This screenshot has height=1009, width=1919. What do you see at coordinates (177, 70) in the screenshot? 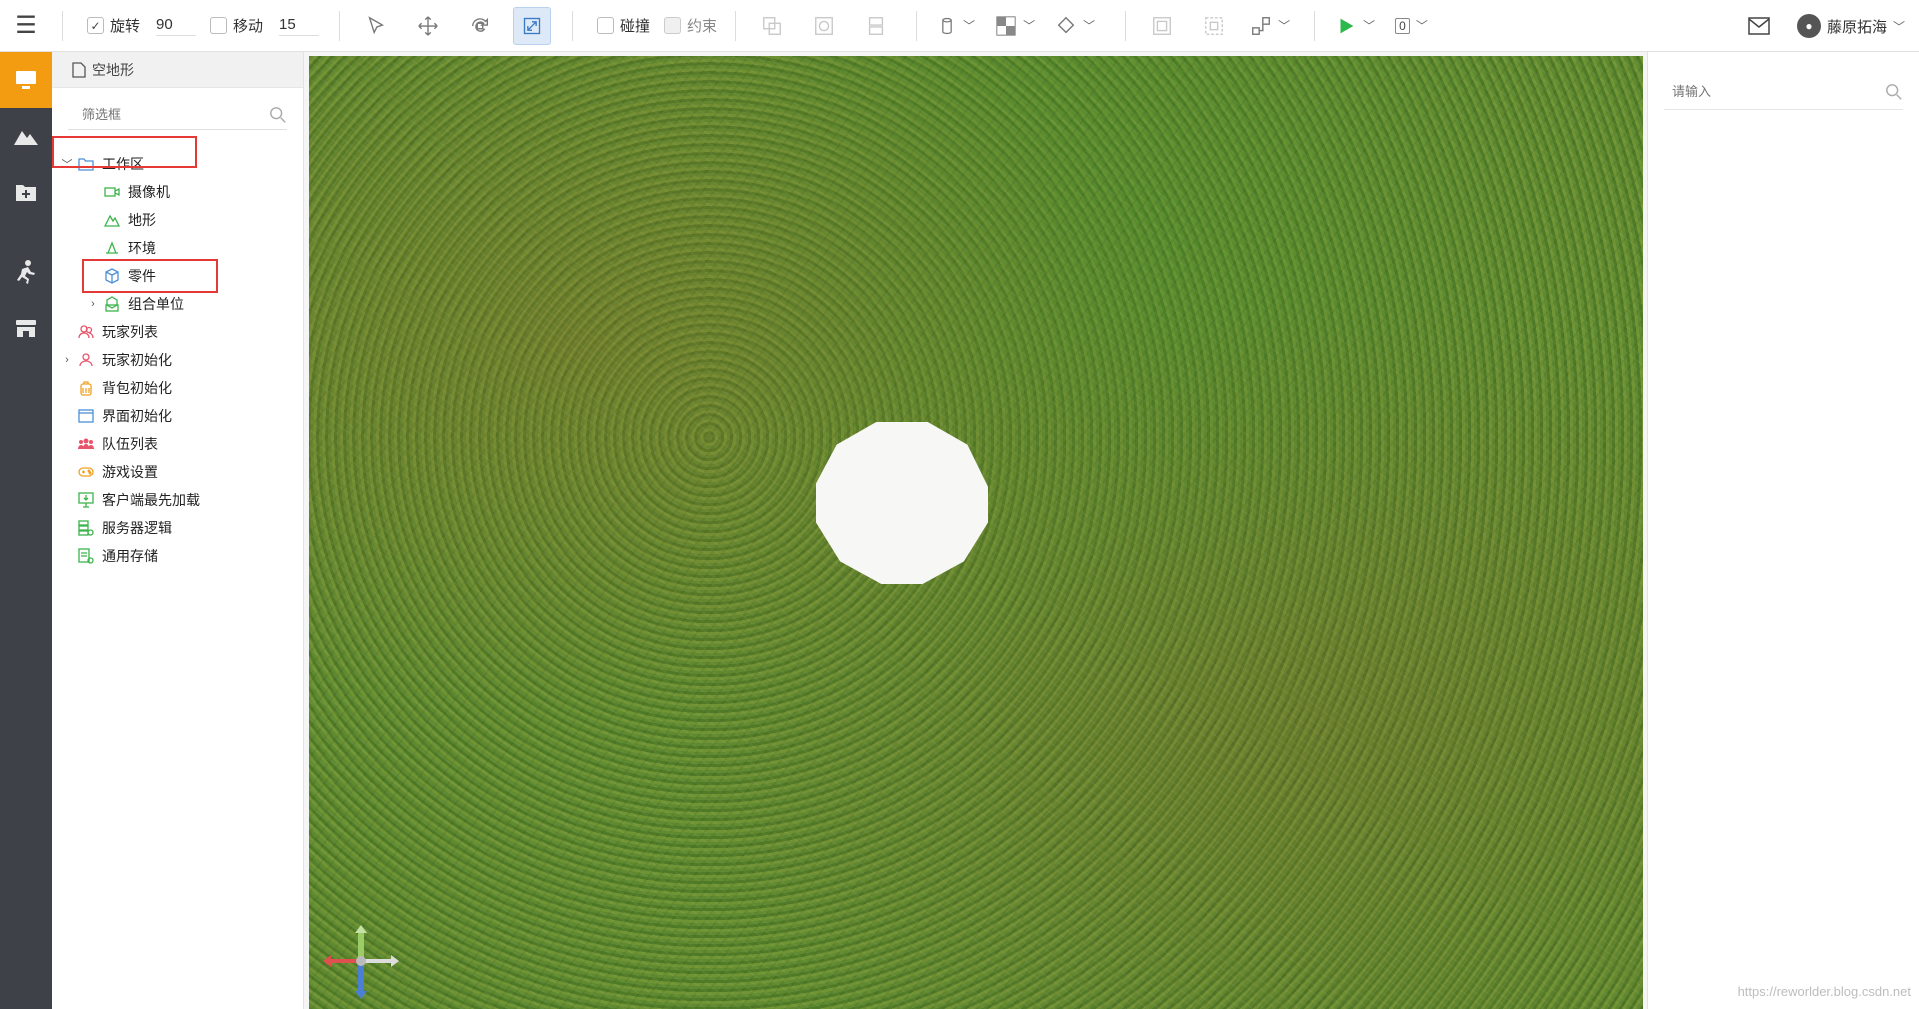
I see `explorer-title-bar: 空地形` at bounding box center [177, 70].